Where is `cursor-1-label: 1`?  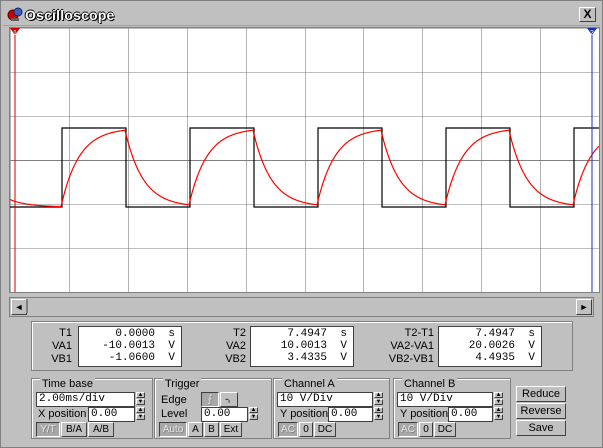
cursor-1-label: 1 is located at coordinates (15, 33).